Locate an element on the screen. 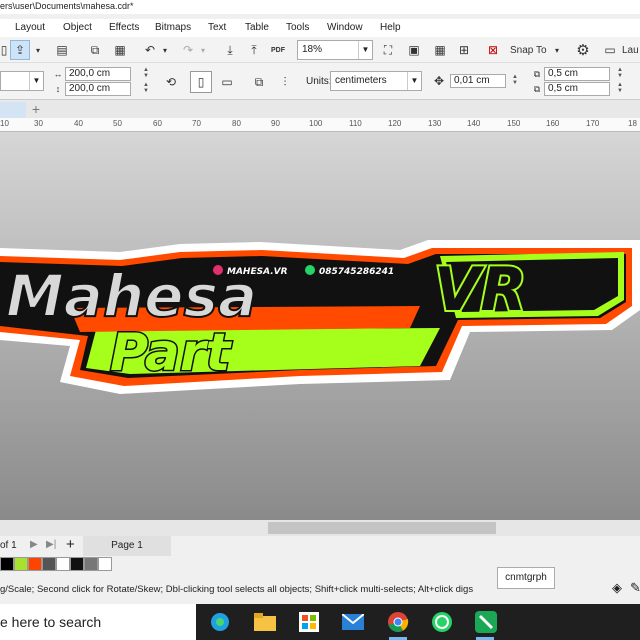  add-document-icon: + is located at coordinates (36, 109).